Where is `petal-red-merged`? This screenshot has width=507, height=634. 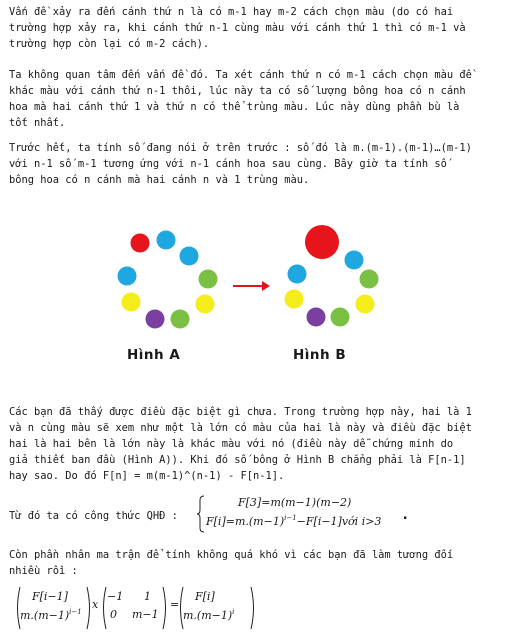 petal-red-merged is located at coordinates (322, 242).